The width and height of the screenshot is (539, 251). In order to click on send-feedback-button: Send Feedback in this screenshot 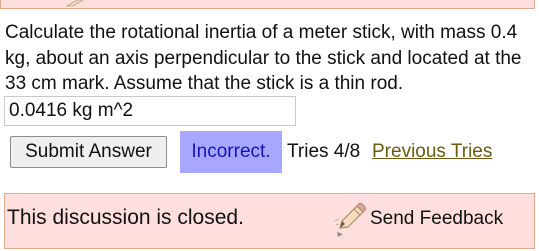, I will do `click(418, 219)`.